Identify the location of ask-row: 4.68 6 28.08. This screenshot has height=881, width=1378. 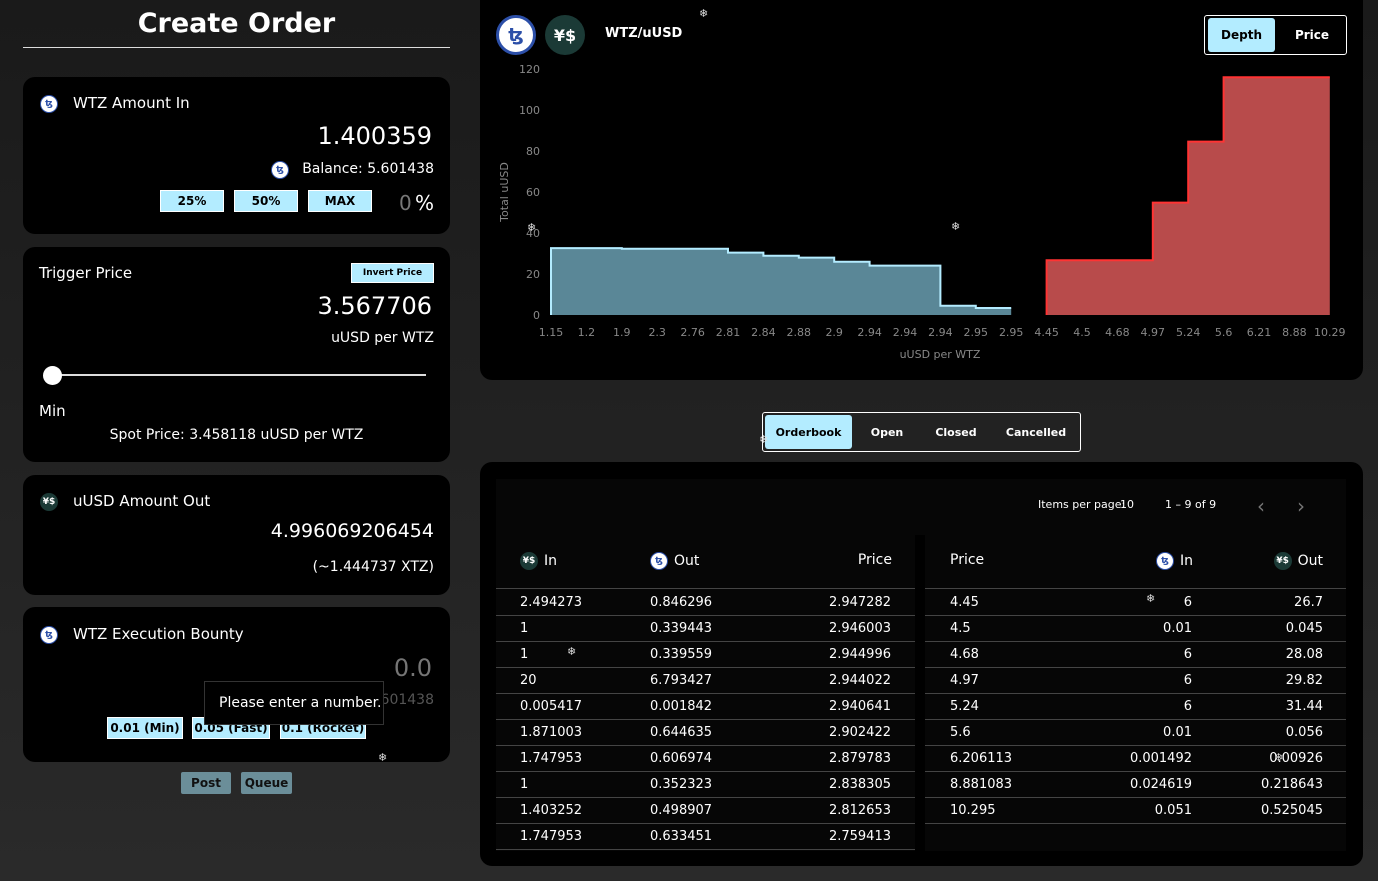
(1135, 654).